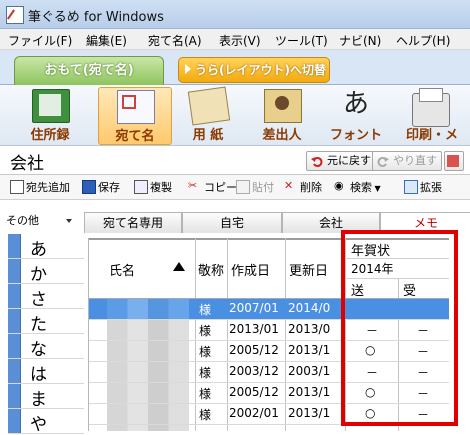 The width and height of the screenshot is (470, 435). I want to click on menu-edit: 編集(E), so click(106, 40).